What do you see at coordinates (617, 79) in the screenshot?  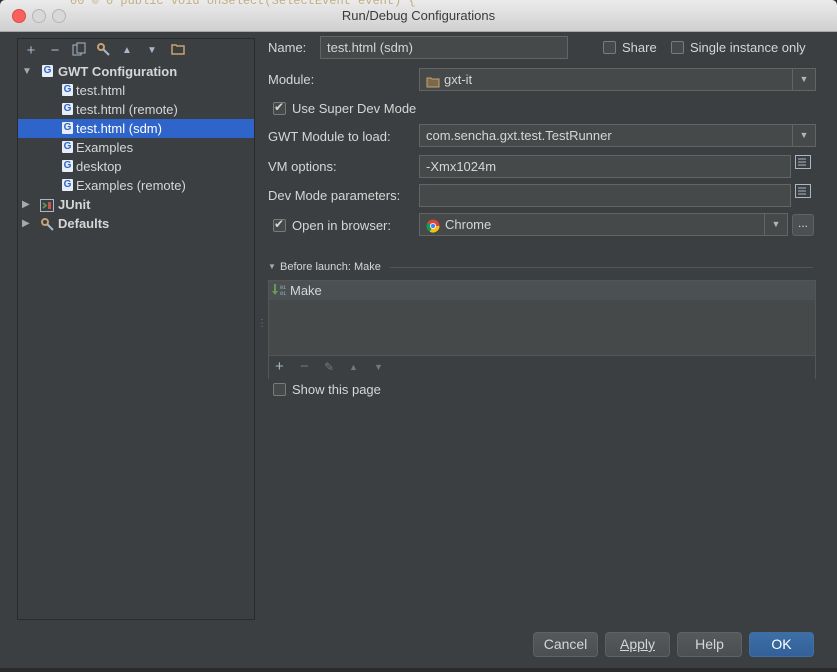 I see `module-combo: gxt-it ▼` at bounding box center [617, 79].